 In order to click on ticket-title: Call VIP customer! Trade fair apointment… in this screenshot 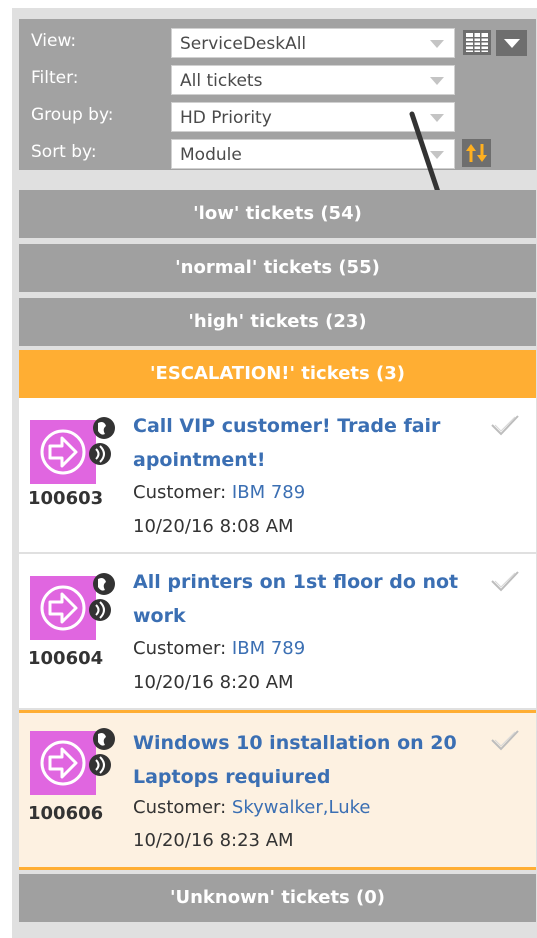, I will do `click(303, 443)`.